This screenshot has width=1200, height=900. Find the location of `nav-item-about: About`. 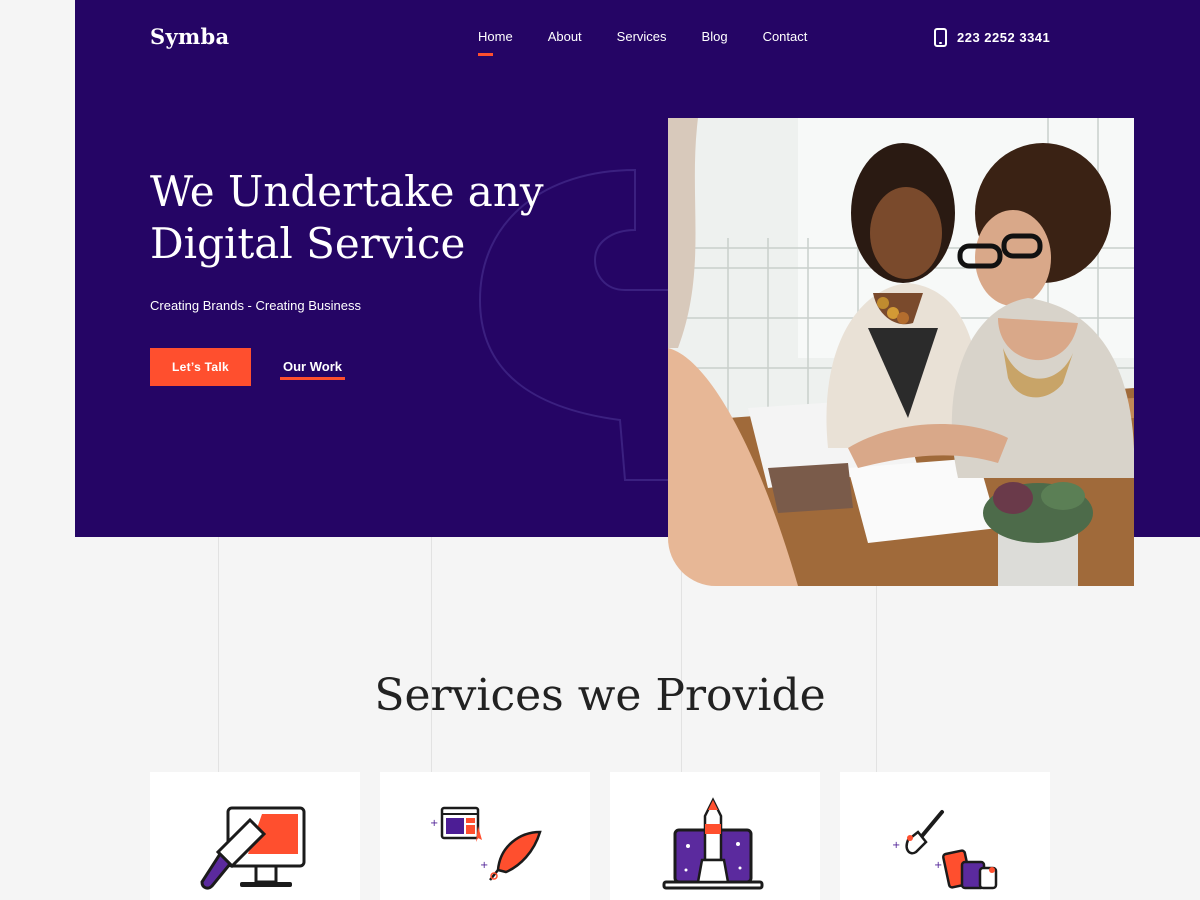

nav-item-about: About is located at coordinates (565, 42).